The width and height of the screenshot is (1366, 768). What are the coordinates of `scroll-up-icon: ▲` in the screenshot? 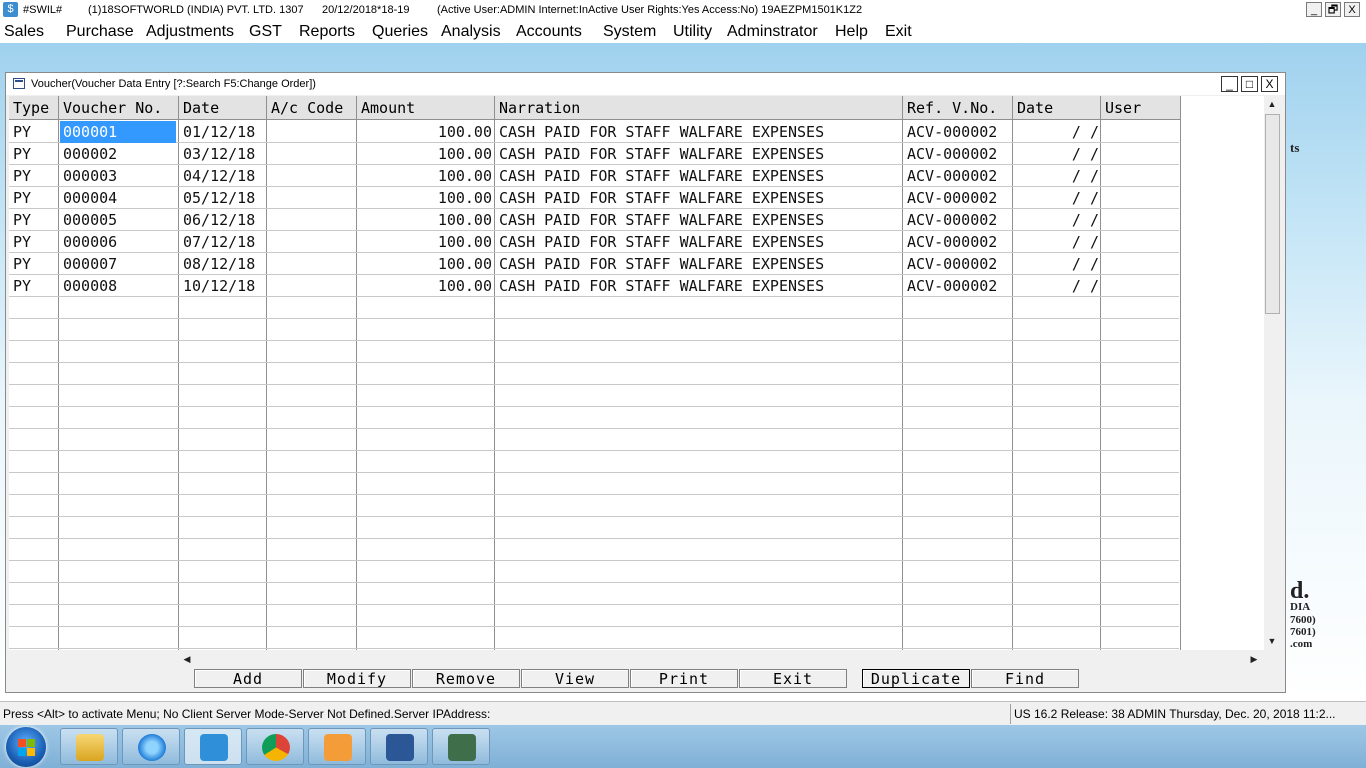 It's located at (1272, 104).